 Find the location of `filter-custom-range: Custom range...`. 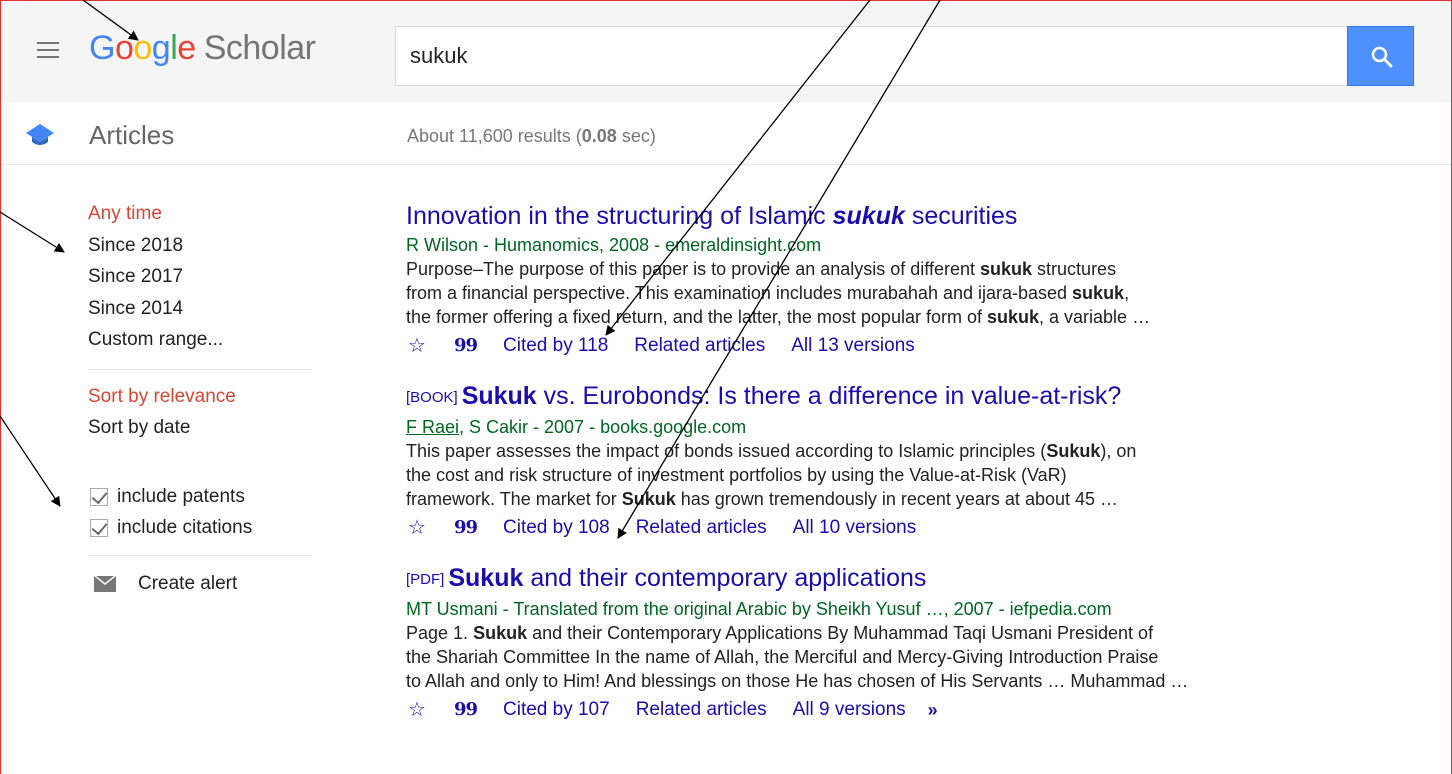

filter-custom-range: Custom range... is located at coordinates (201, 342).